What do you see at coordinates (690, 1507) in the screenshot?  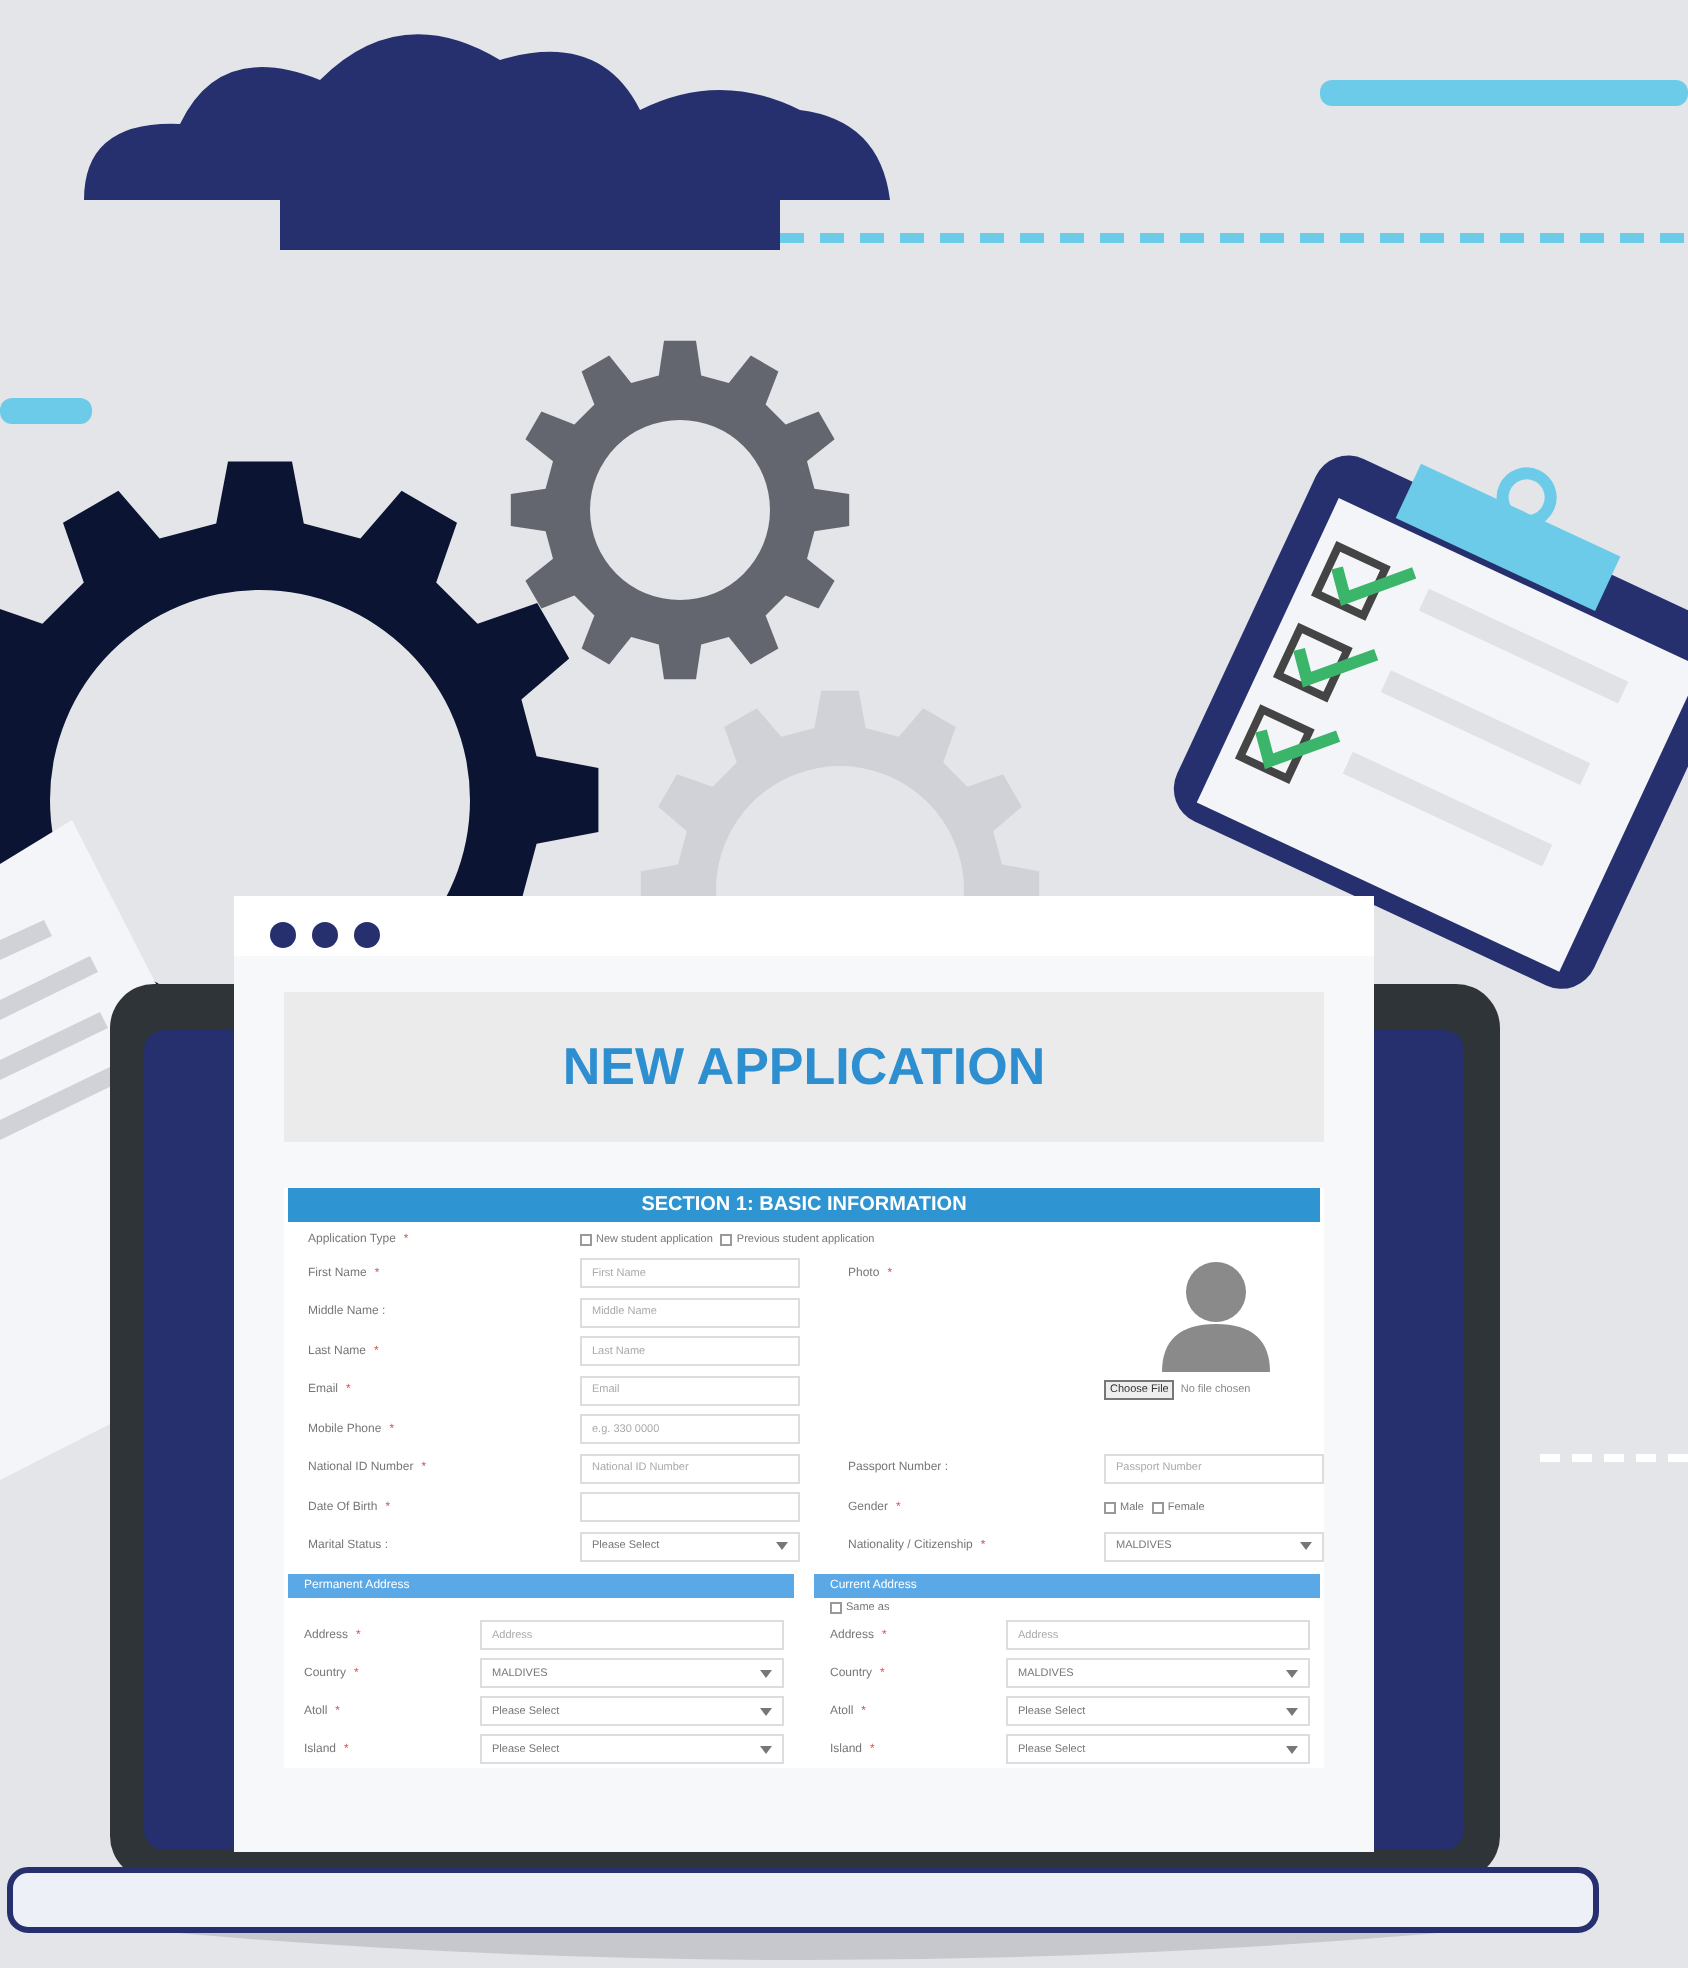 I see `text-field` at bounding box center [690, 1507].